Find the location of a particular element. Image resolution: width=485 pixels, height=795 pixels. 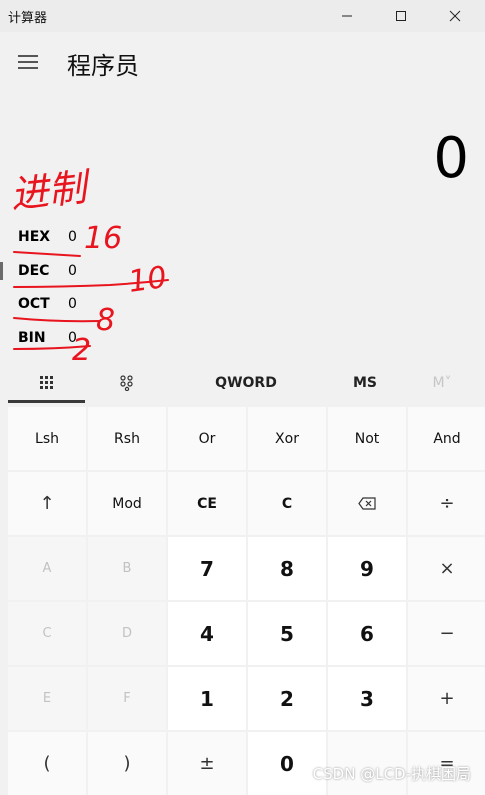

hex-f-key: F is located at coordinates (127, 698).